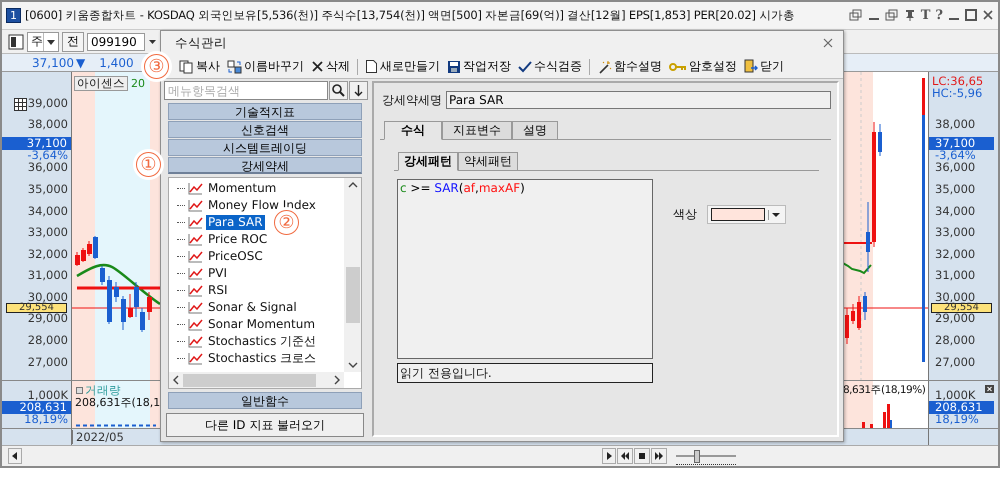 This screenshot has width=1000, height=500. What do you see at coordinates (81, 63) in the screenshot?
I see `price-direction: ▼` at bounding box center [81, 63].